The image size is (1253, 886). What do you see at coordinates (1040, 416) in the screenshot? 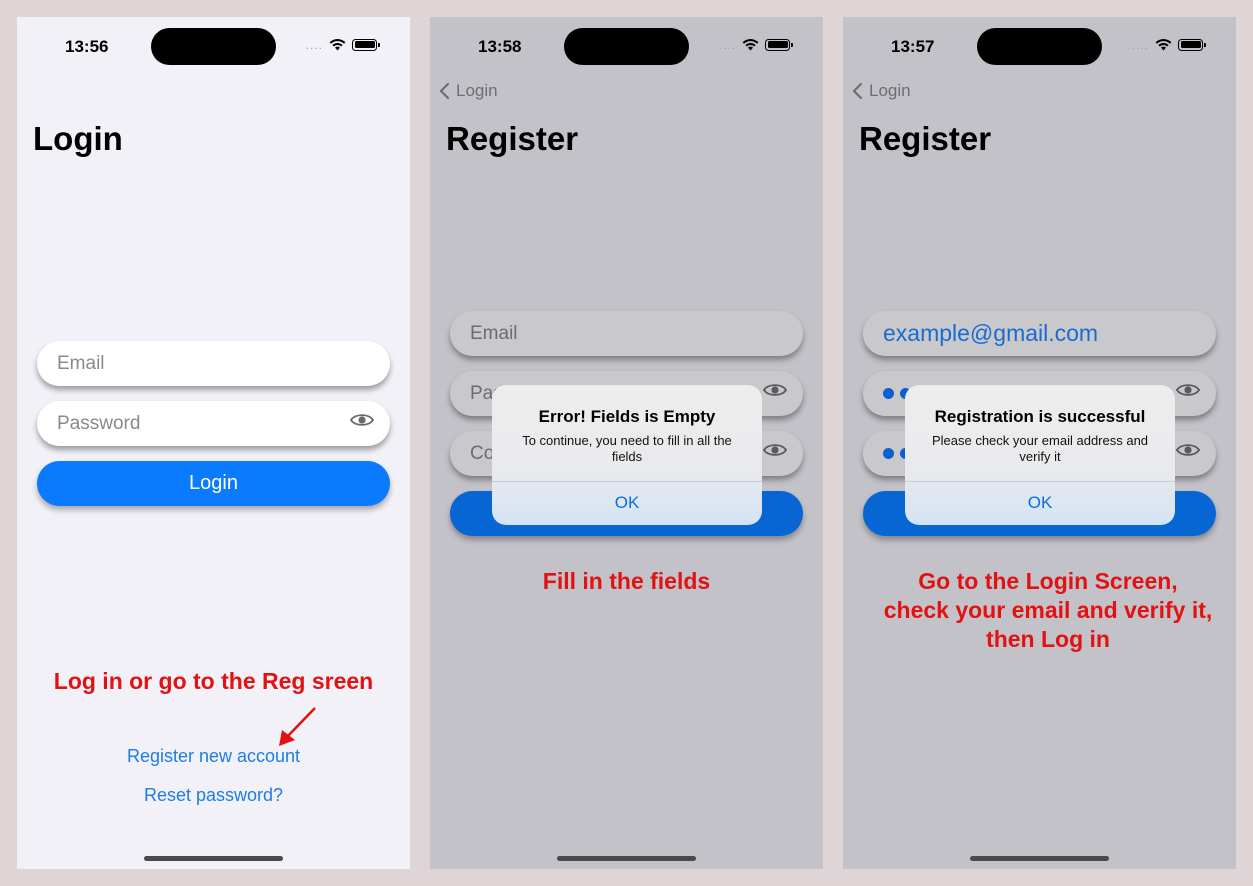
I see `alert-title: Registration is successful` at bounding box center [1040, 416].